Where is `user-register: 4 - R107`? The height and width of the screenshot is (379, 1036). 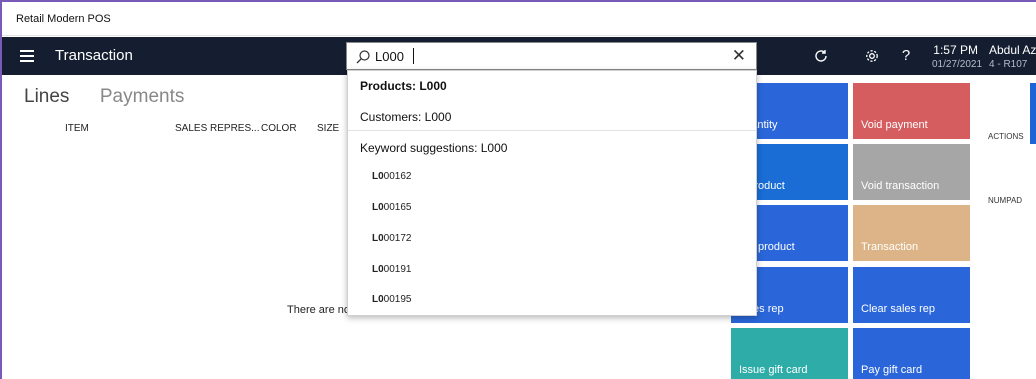
user-register: 4 - R107 is located at coordinates (1008, 64).